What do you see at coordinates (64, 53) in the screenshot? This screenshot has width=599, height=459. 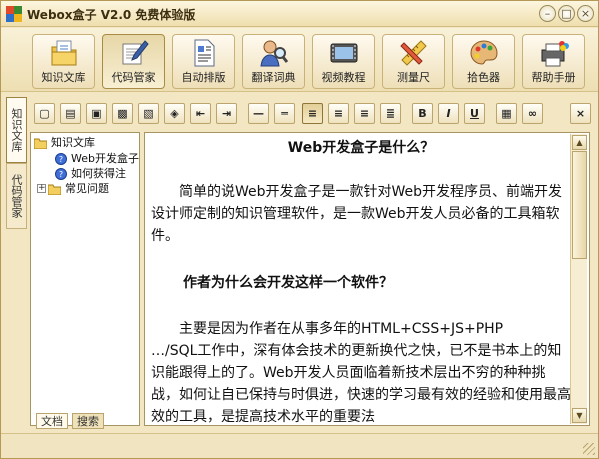 I see `folder-pages-icon` at bounding box center [64, 53].